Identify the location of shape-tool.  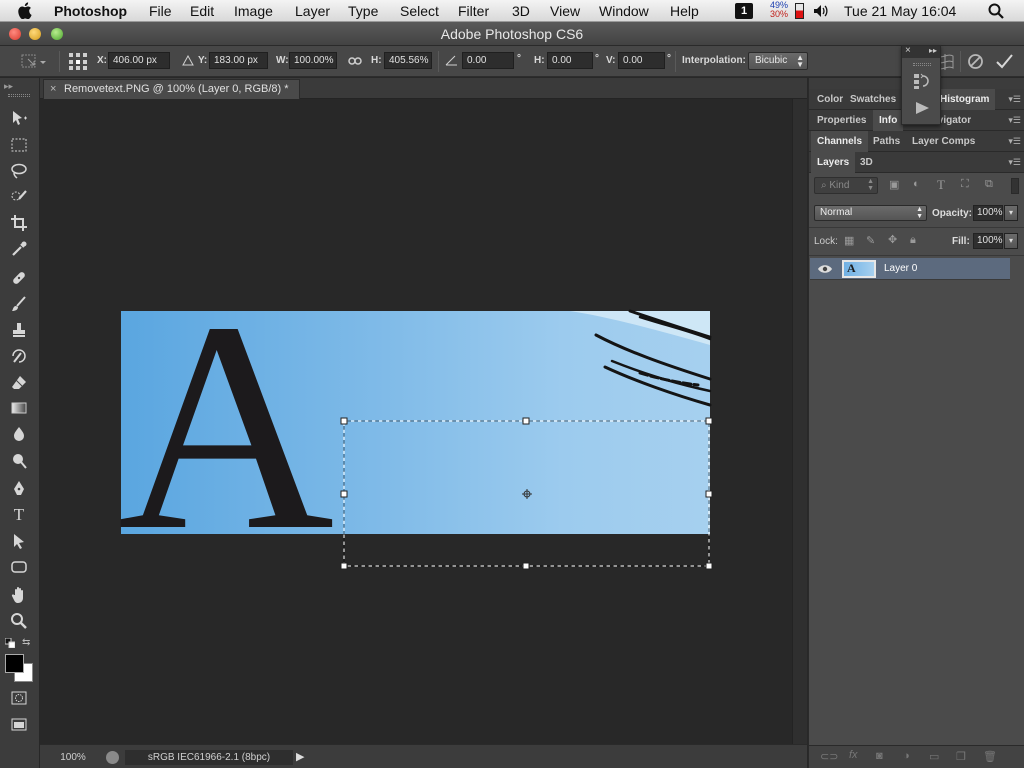
(19, 567).